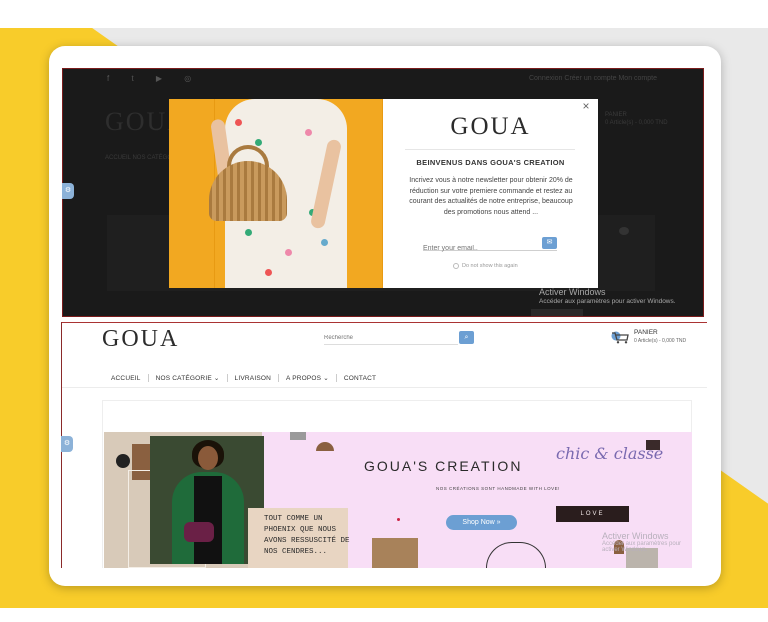 The height and width of the screenshot is (622, 768). I want to click on shop-now-button: Shop Now », so click(481, 522).